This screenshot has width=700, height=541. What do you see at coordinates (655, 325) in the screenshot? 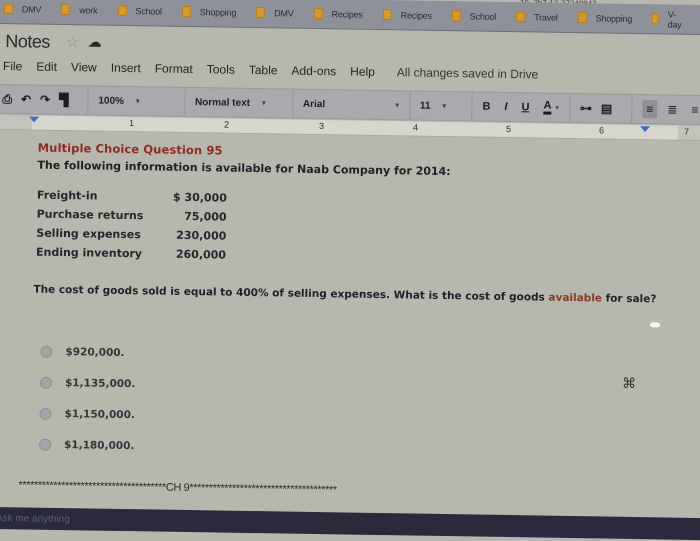
I see `screen-glare` at bounding box center [655, 325].